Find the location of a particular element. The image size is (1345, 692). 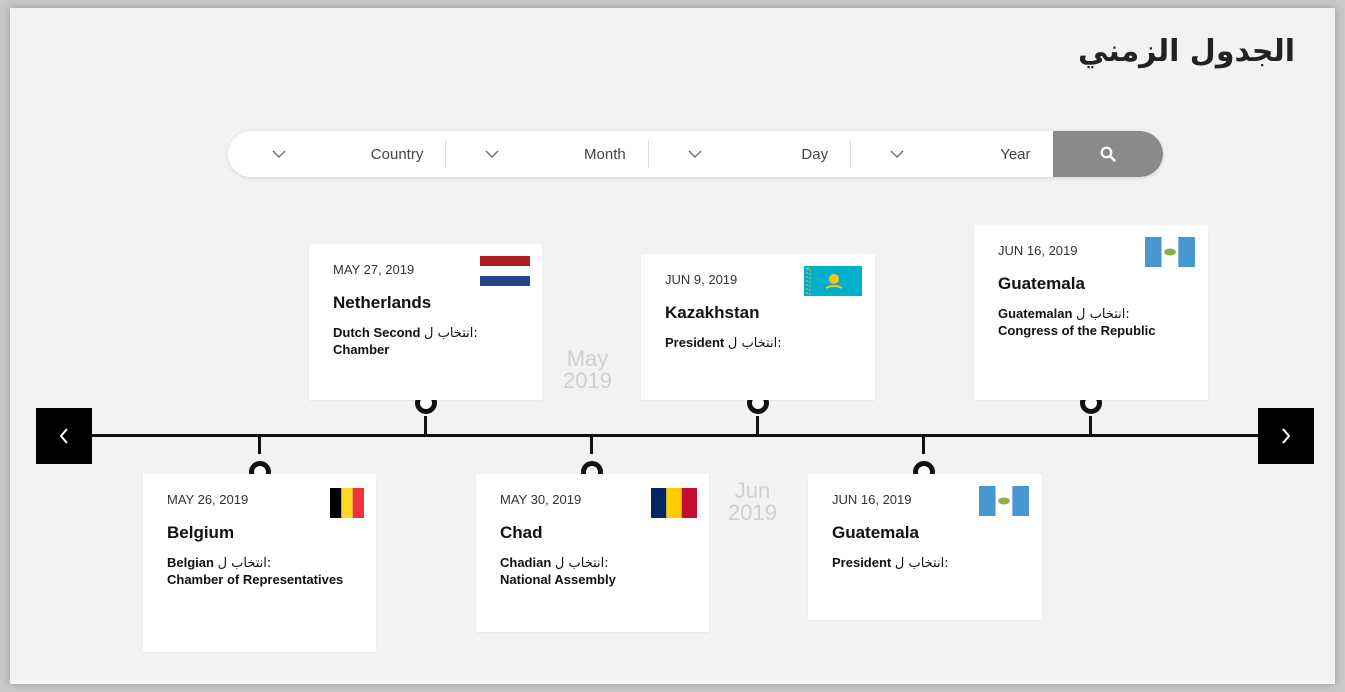

election-type: Chadian is located at coordinates (526, 562).